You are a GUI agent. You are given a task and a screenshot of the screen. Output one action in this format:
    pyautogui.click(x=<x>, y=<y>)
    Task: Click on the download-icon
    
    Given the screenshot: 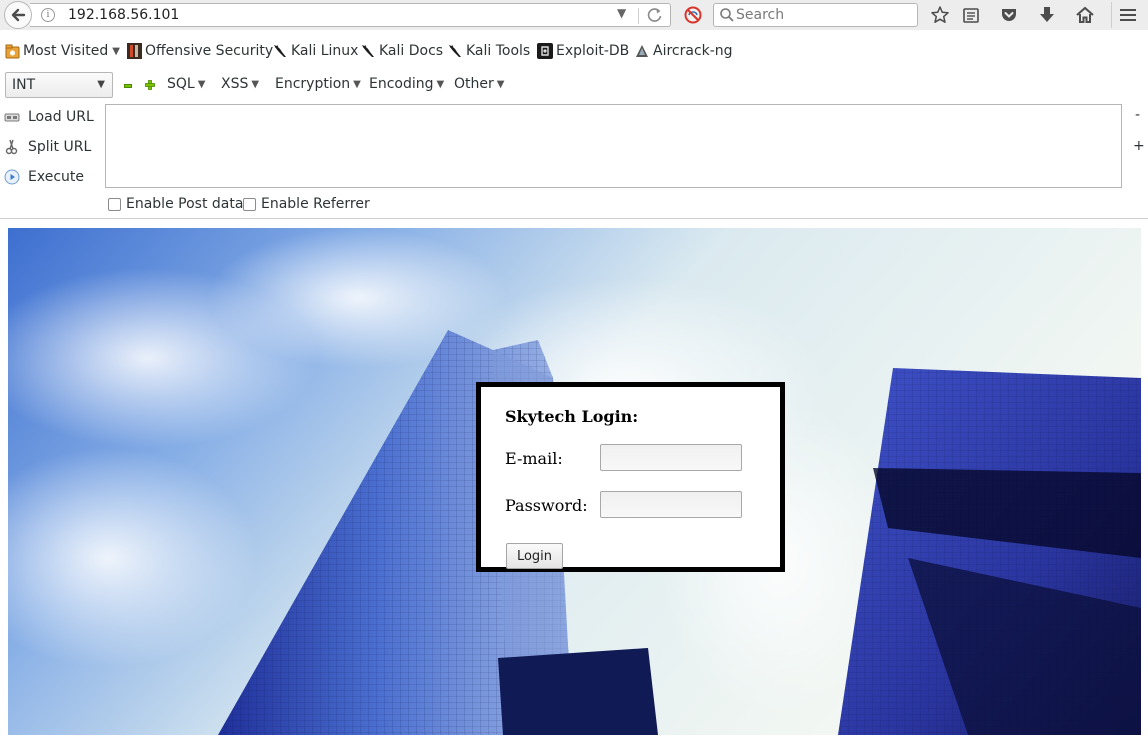 What is the action you would take?
    pyautogui.click(x=1047, y=15)
    